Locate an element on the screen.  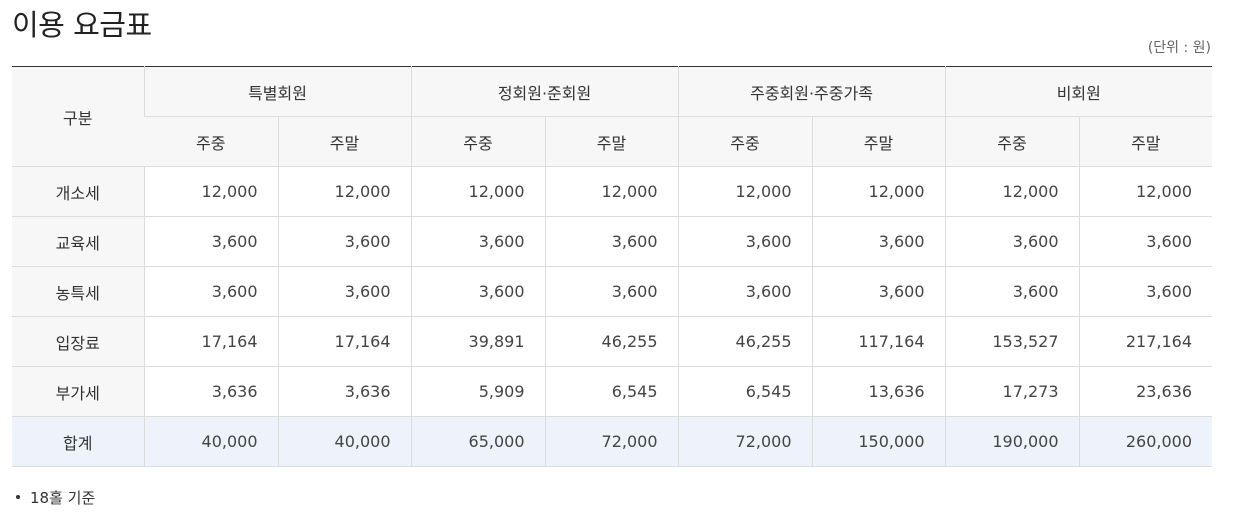
table-cell: 260,000 is located at coordinates (1145, 441).